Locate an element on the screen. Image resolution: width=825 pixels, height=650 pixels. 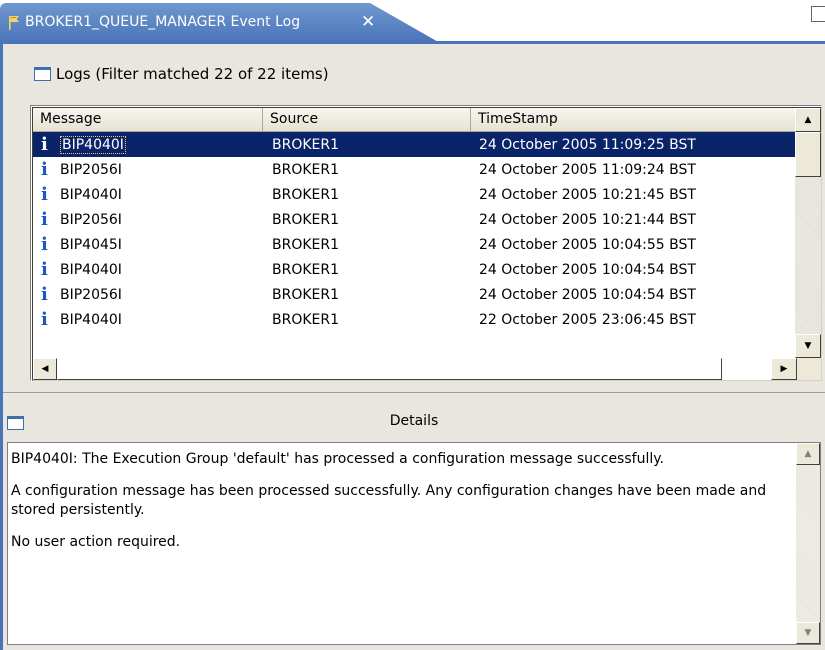
timestamp-cell: 24 October 2005 11:09:24 BST is located at coordinates (587, 169).